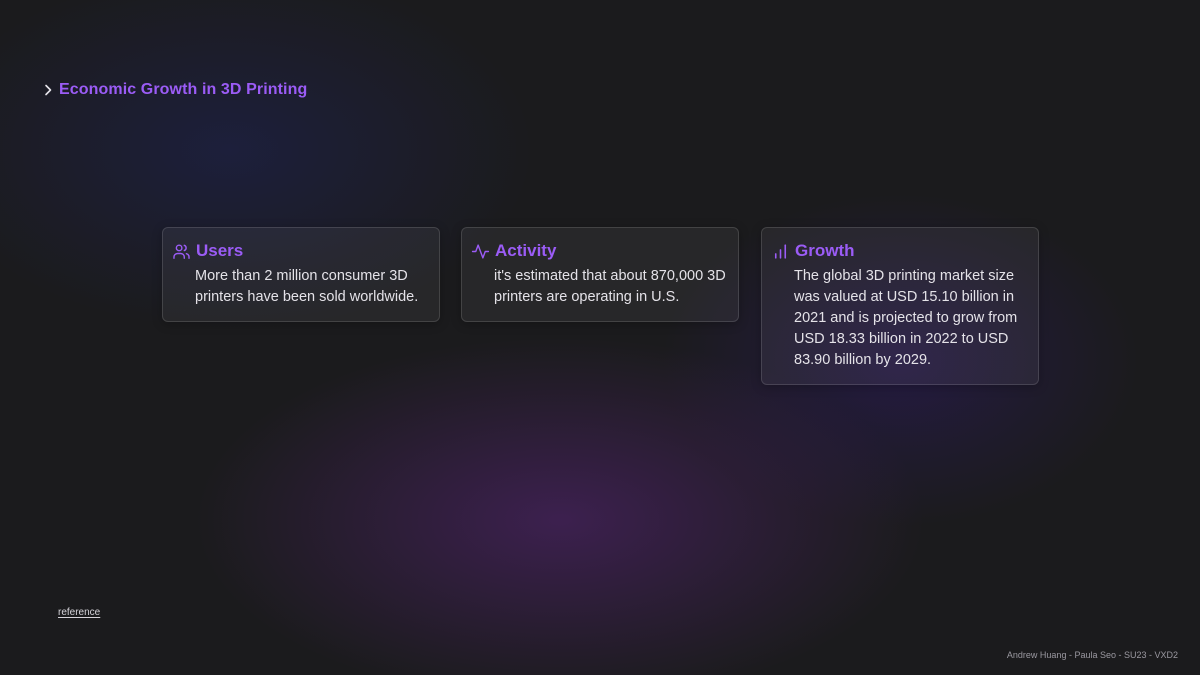  Describe the element at coordinates (79, 612) in the screenshot. I see `reference-link: reference` at that location.